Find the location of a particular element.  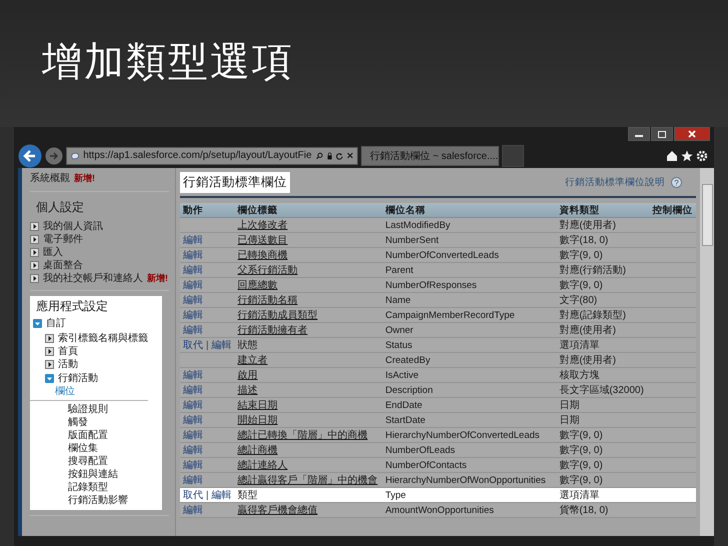

field-label-link: 描述 is located at coordinates (248, 390).